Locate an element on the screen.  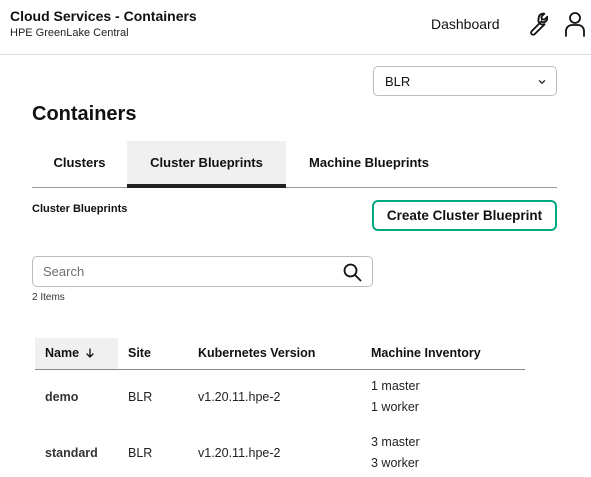
column-header-name: Name is located at coordinates (76, 354).